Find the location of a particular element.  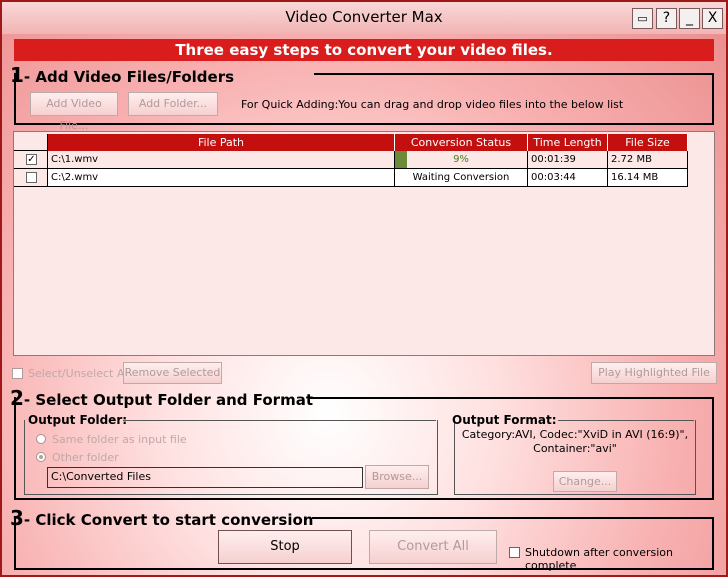

row2-path: C:\2.wmv is located at coordinates (221, 178).